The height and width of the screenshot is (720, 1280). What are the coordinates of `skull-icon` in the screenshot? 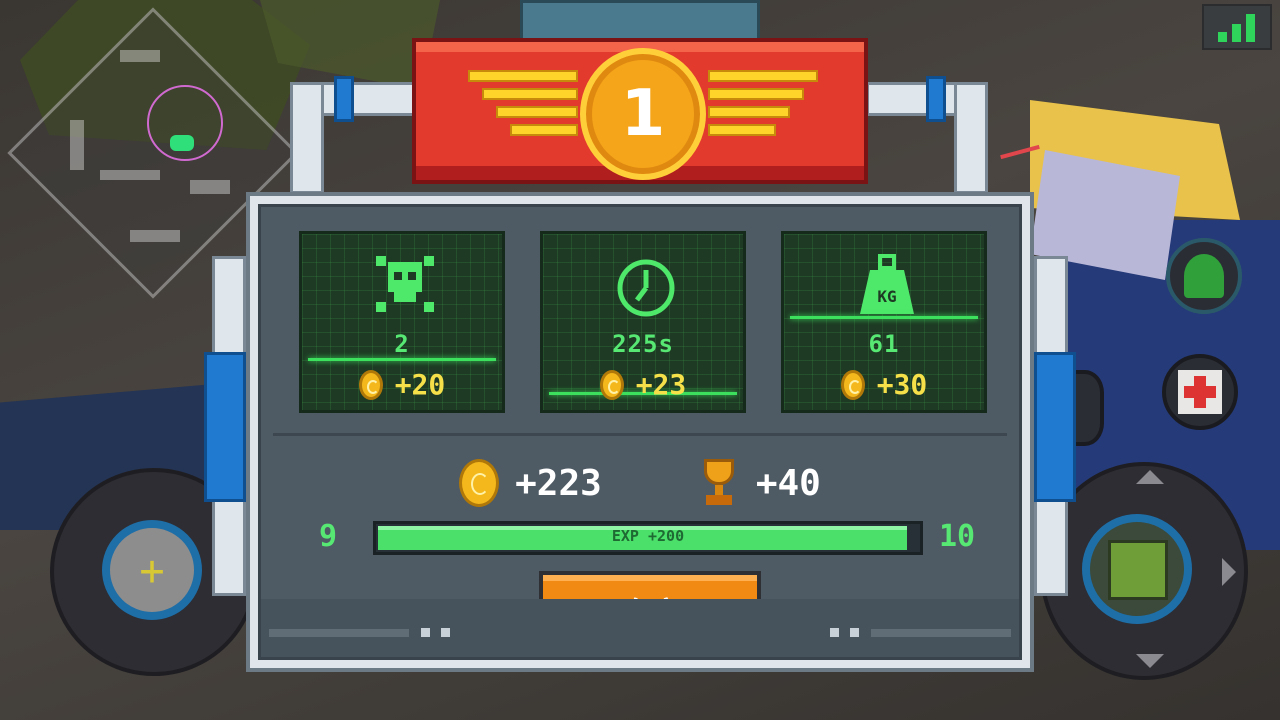 It's located at (405, 284).